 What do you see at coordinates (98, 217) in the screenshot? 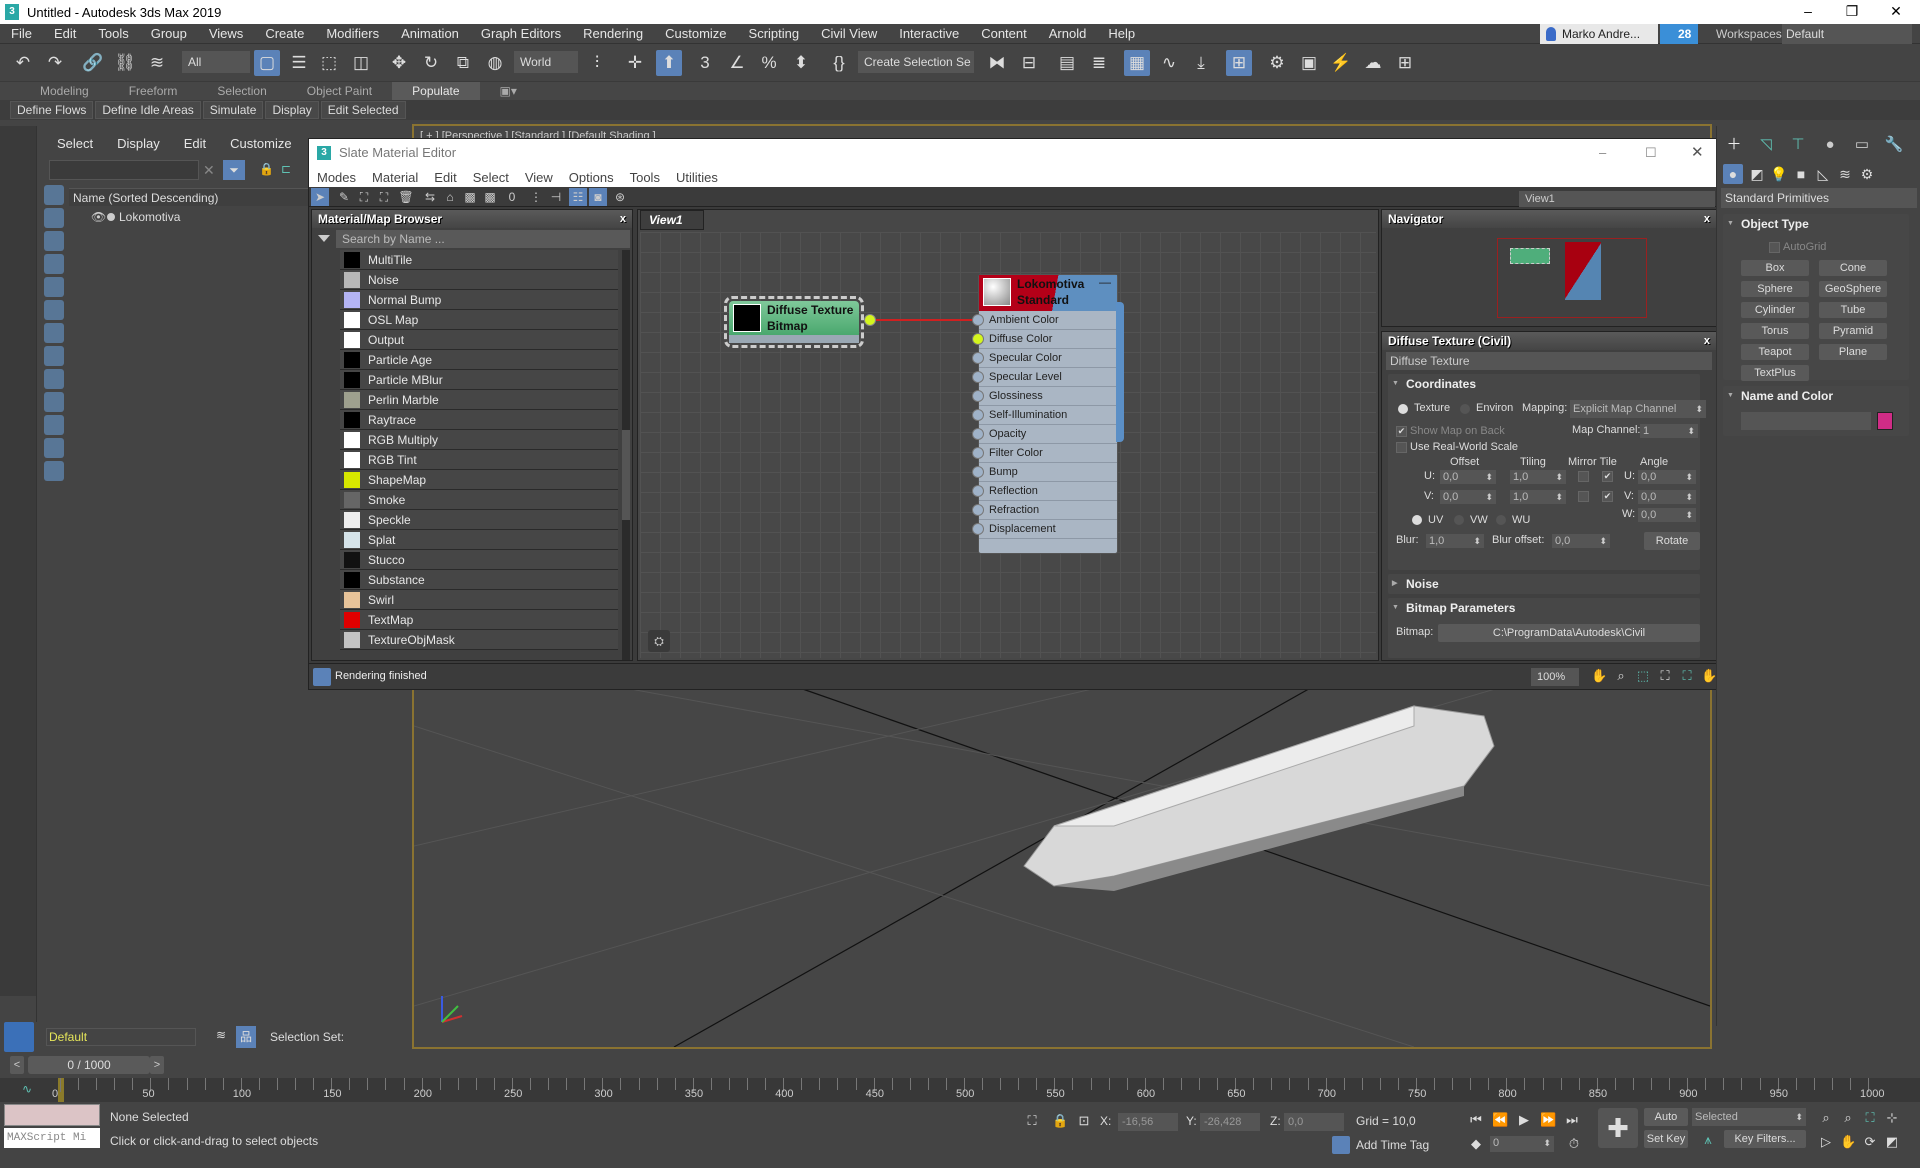
I see `visibility-eye-icon: 👁` at bounding box center [98, 217].